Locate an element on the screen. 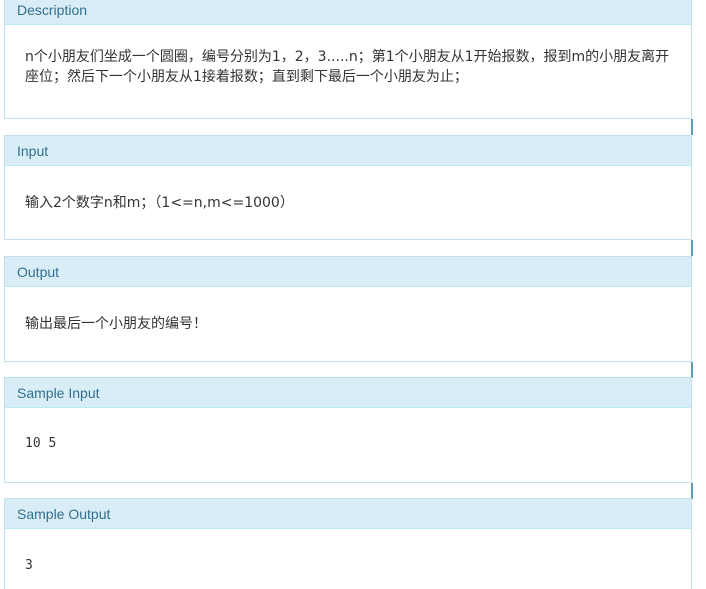 This screenshot has height=589, width=706. sample-input-body: 10 5 is located at coordinates (348, 429).